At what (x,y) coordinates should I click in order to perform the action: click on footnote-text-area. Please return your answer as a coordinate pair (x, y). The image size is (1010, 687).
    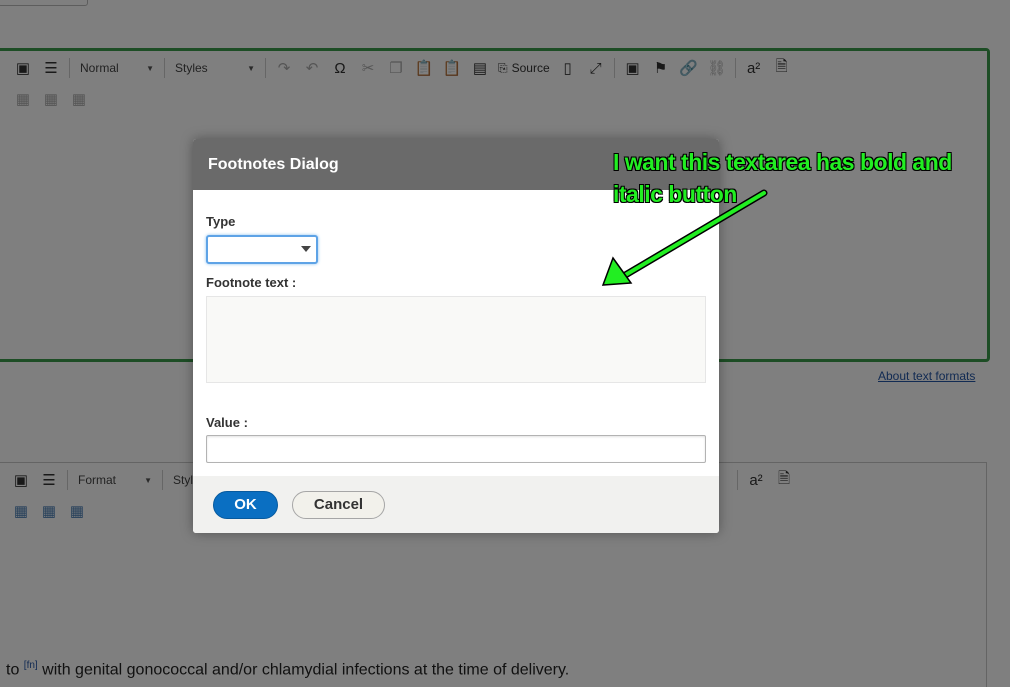
    Looking at the image, I should click on (456, 339).